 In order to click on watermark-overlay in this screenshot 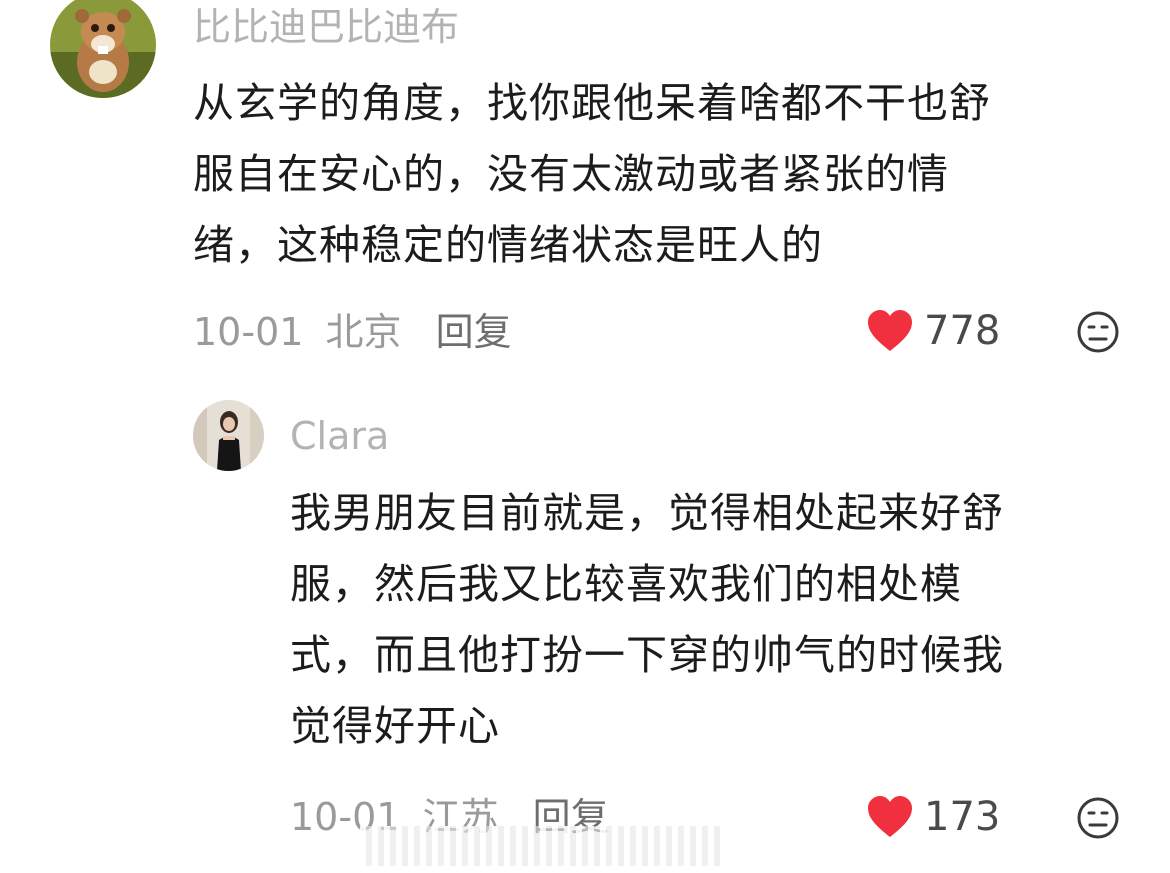, I will do `click(540, 846)`.